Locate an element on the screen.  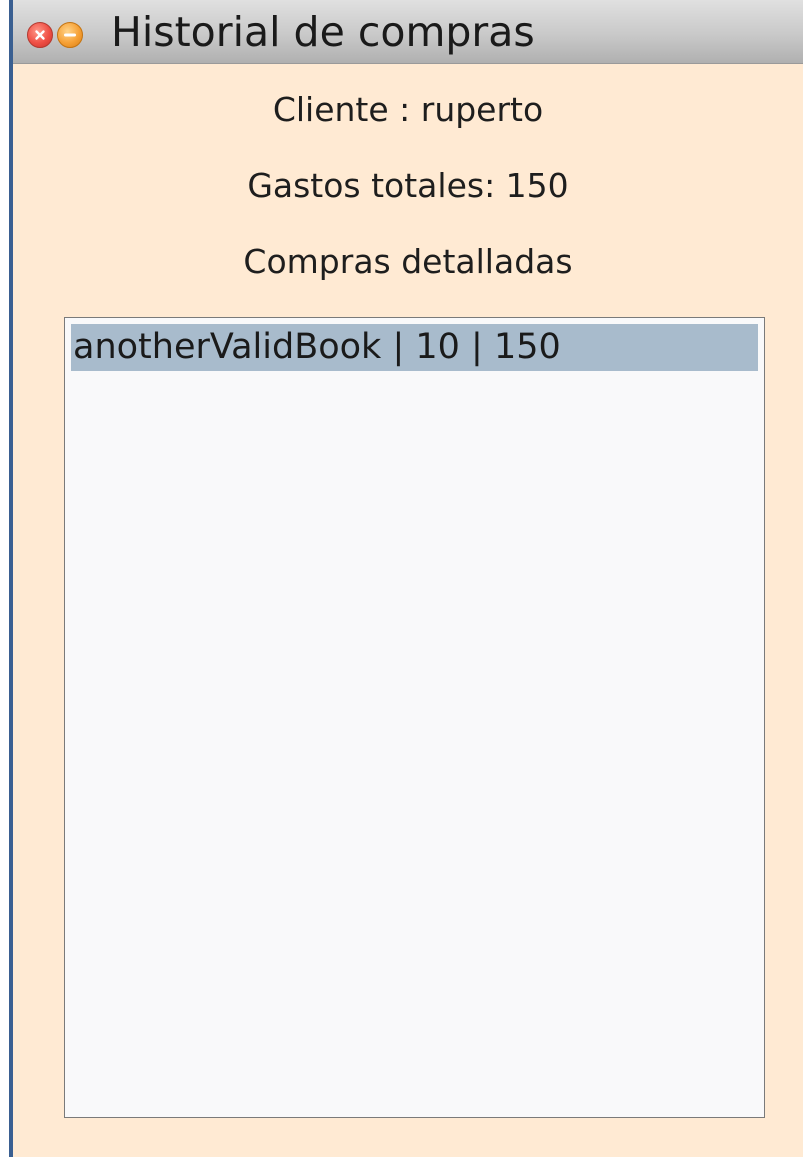
close-glyph is located at coordinates (40, 35).